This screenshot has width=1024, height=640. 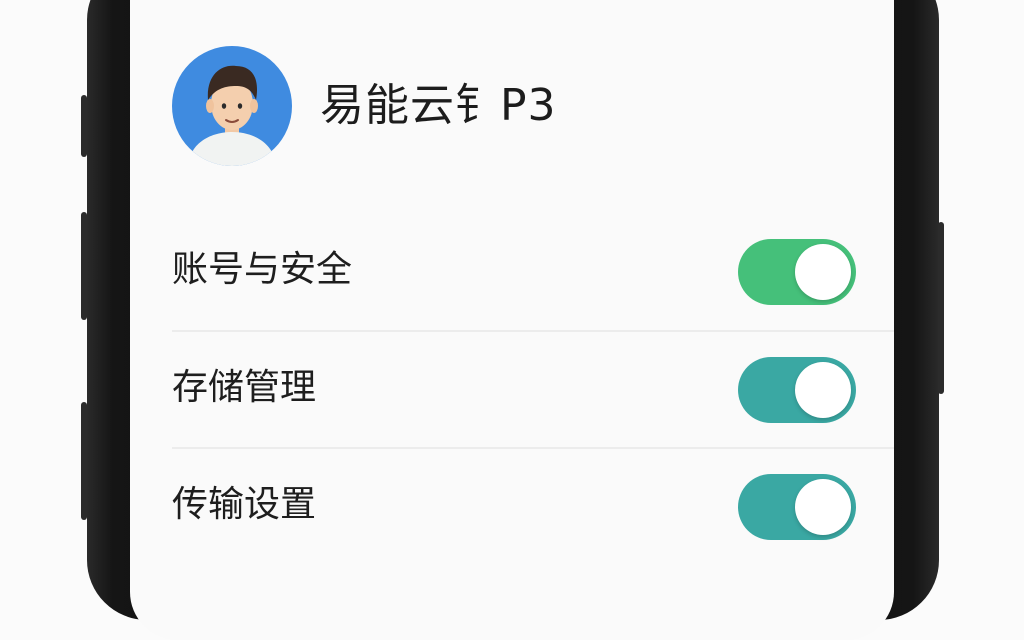 What do you see at coordinates (244, 387) in the screenshot?
I see `settings-row-label: 存储管理` at bounding box center [244, 387].